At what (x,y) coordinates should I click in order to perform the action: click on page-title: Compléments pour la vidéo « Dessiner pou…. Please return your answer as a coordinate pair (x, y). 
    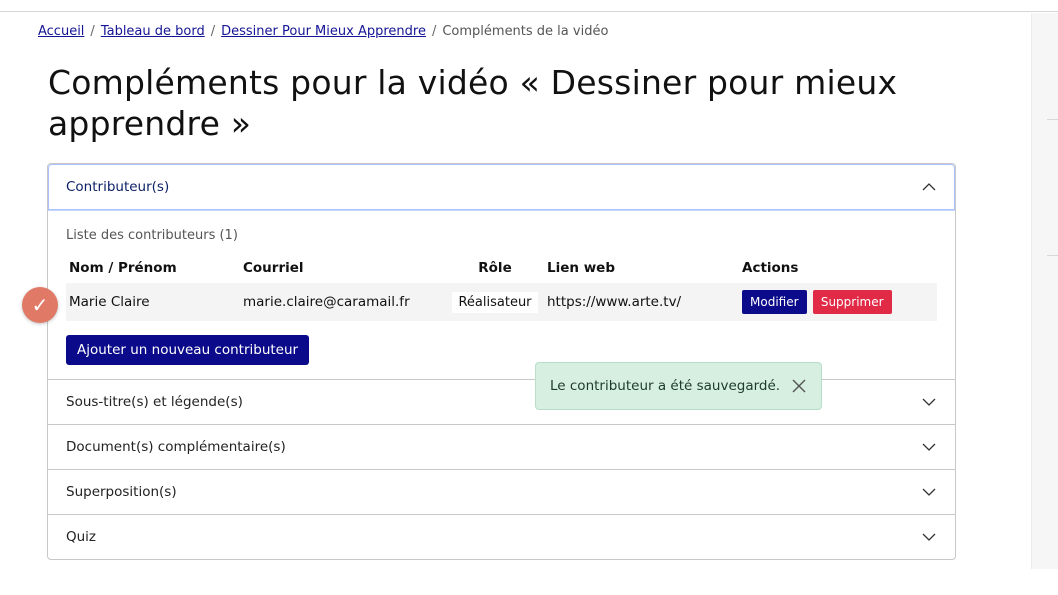
    Looking at the image, I should click on (473, 103).